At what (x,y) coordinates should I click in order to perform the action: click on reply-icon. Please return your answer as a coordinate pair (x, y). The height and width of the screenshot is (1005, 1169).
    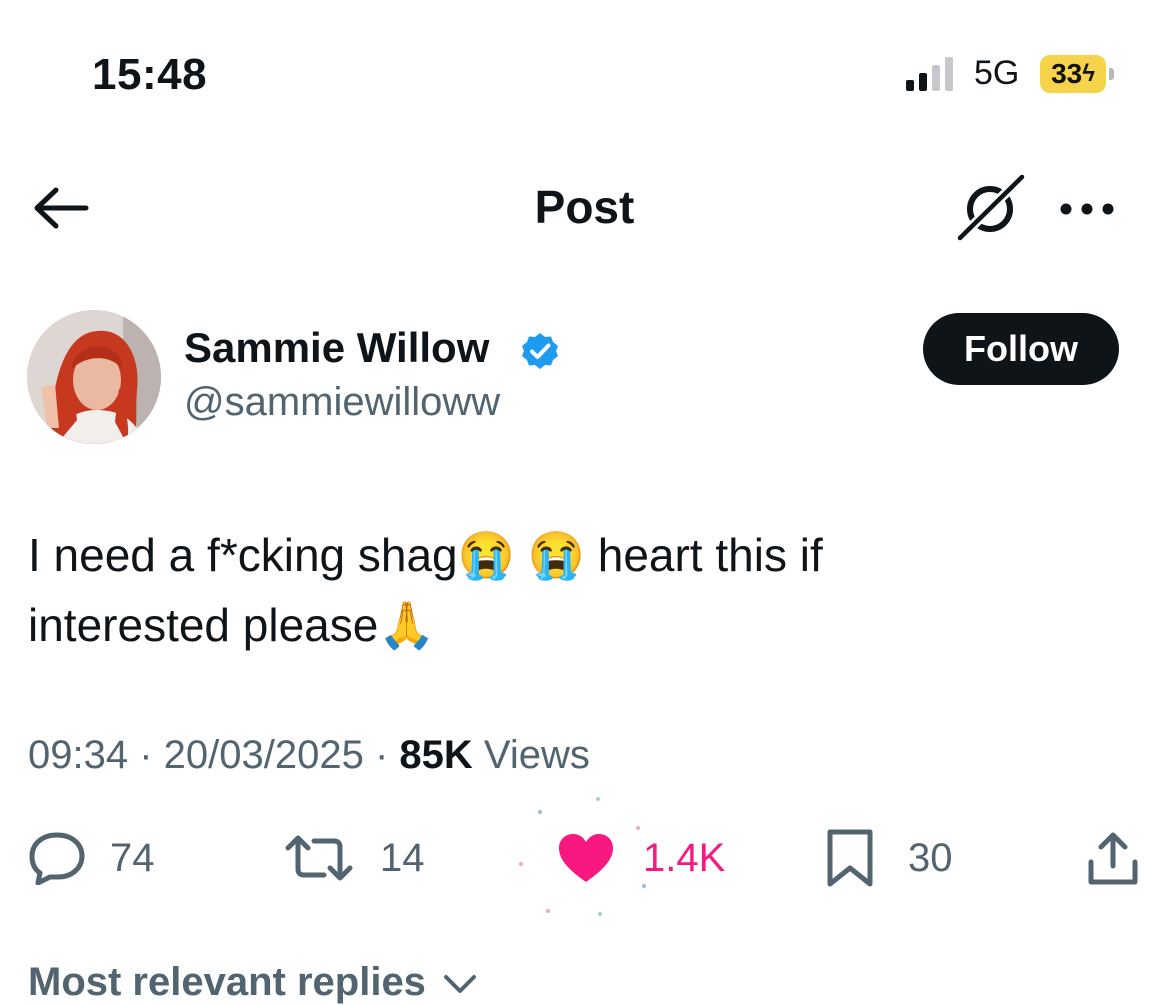
    Looking at the image, I should click on (57, 858).